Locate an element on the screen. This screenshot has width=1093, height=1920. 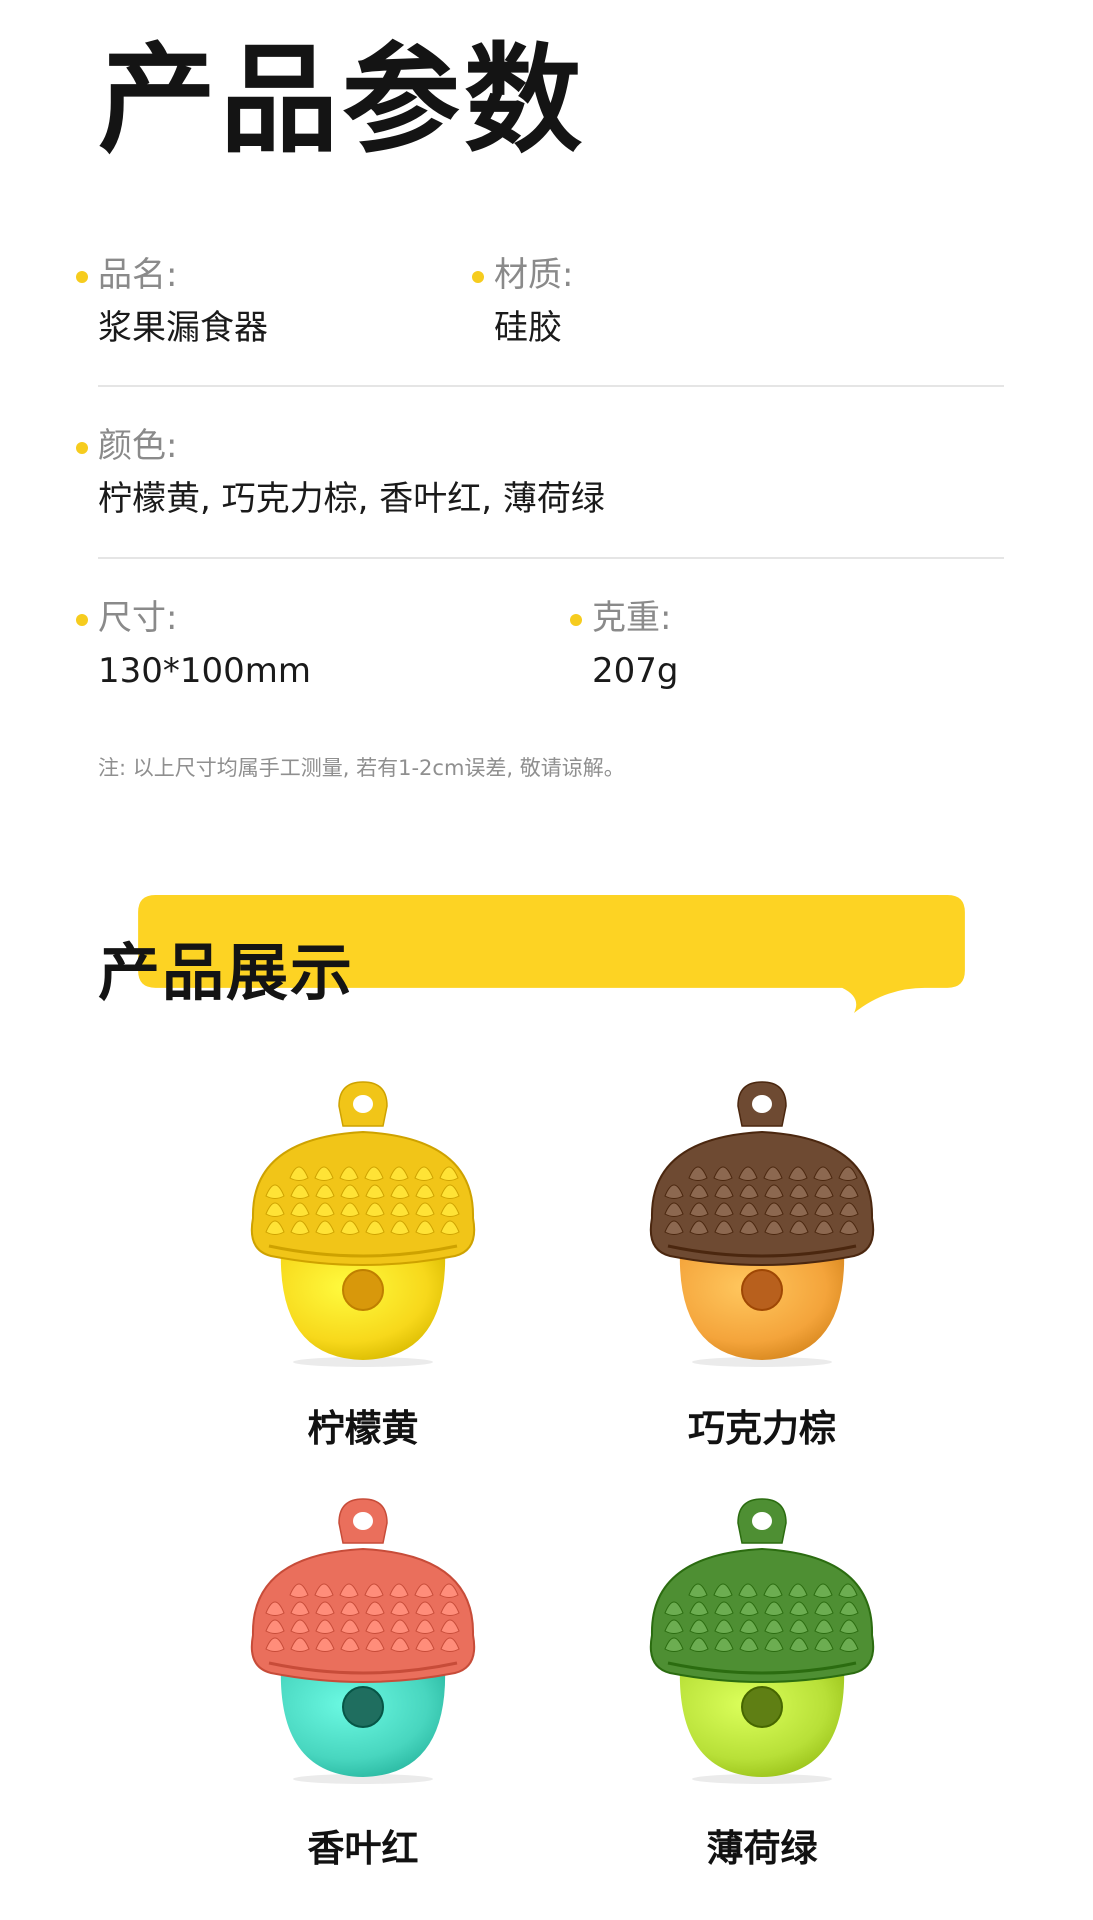
material-label: 材质: is located at coordinates (534, 275).